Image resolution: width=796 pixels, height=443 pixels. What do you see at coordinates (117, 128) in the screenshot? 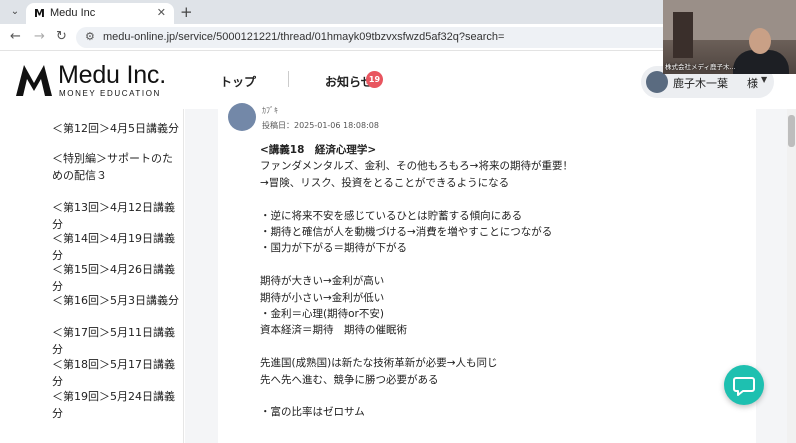
I see `sidebar-item: ＜第12回＞4月5日講義分` at bounding box center [117, 128].